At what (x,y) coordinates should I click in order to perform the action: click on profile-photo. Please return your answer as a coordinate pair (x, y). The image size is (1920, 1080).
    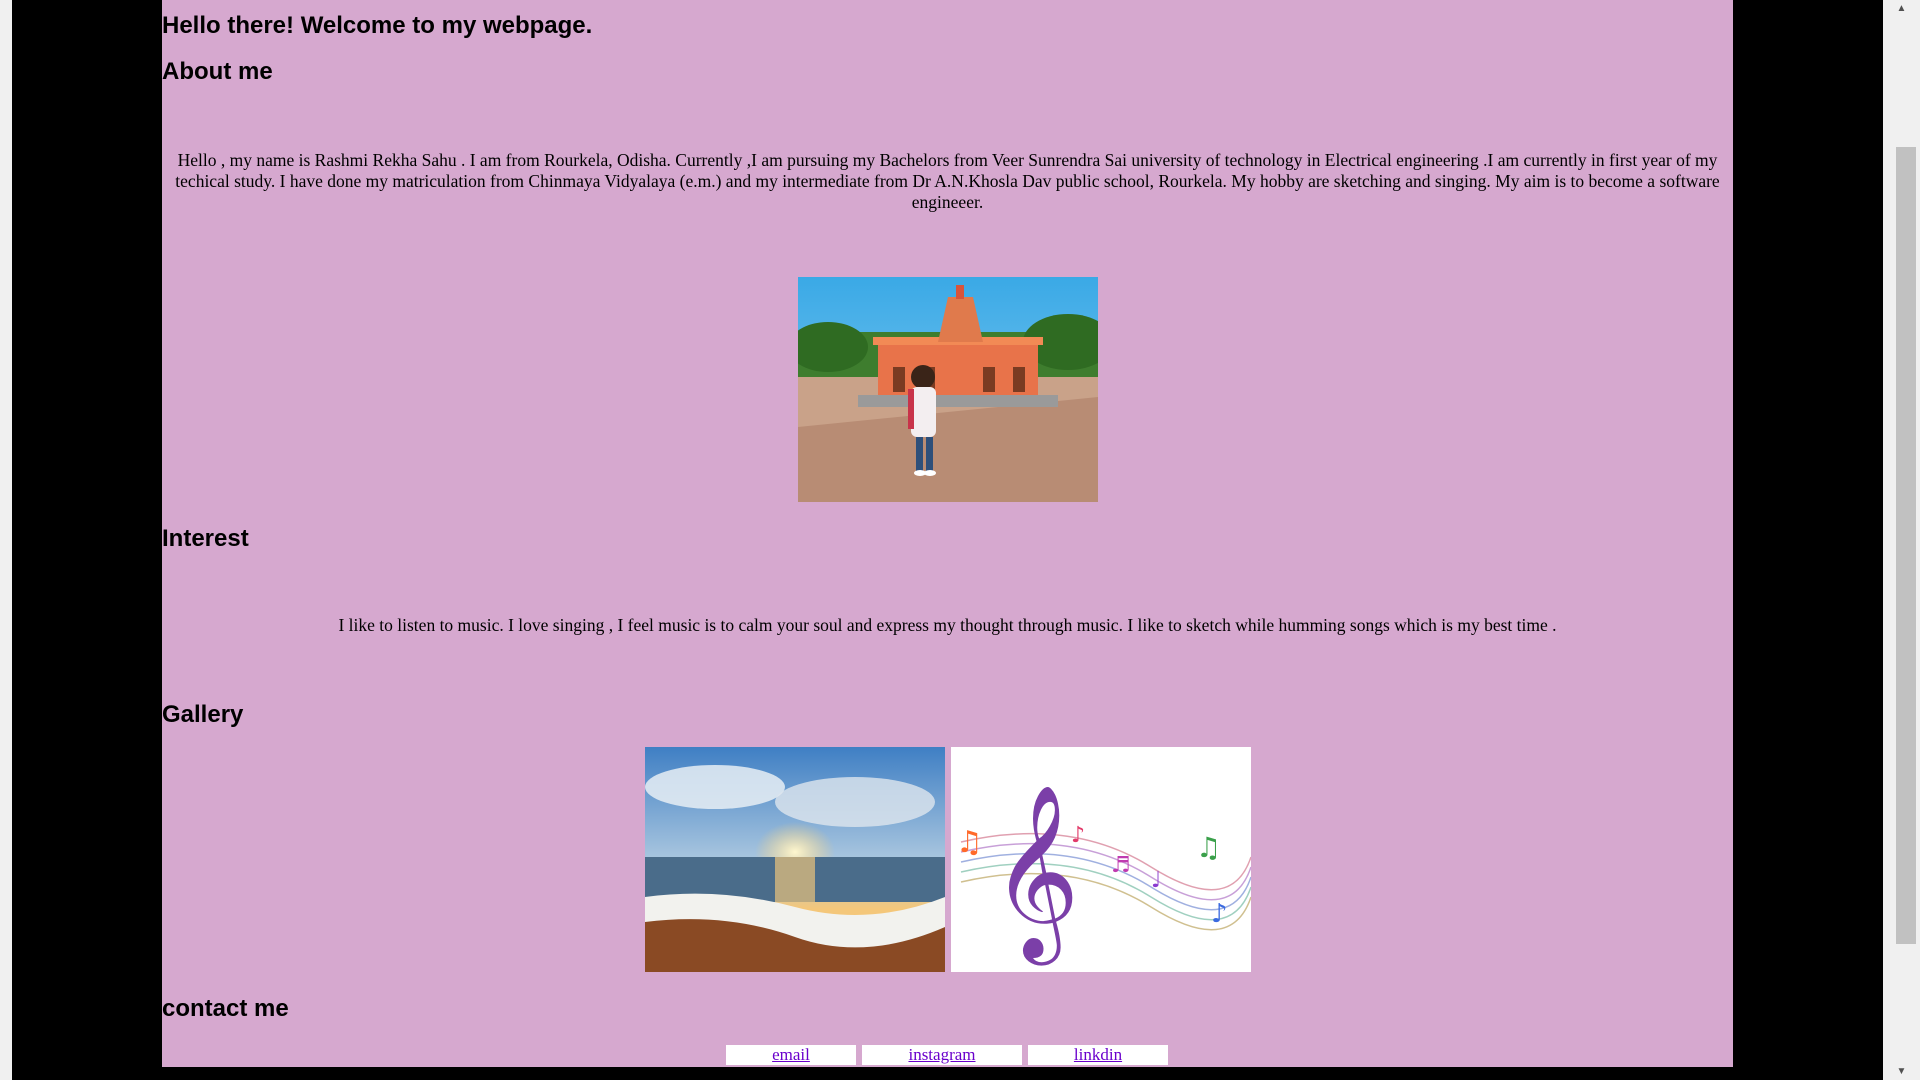
    Looking at the image, I should click on (948, 389).